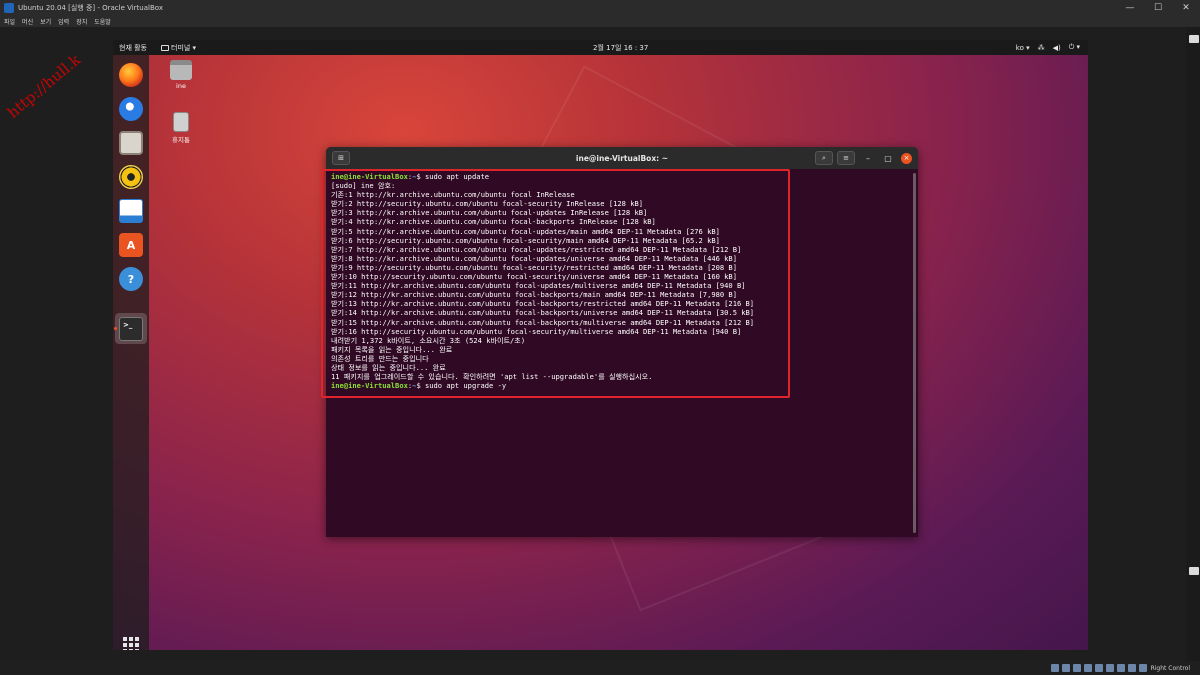 This screenshot has width=1200, height=675. What do you see at coordinates (131, 177) in the screenshot?
I see `rhythmbox-icon` at bounding box center [131, 177].